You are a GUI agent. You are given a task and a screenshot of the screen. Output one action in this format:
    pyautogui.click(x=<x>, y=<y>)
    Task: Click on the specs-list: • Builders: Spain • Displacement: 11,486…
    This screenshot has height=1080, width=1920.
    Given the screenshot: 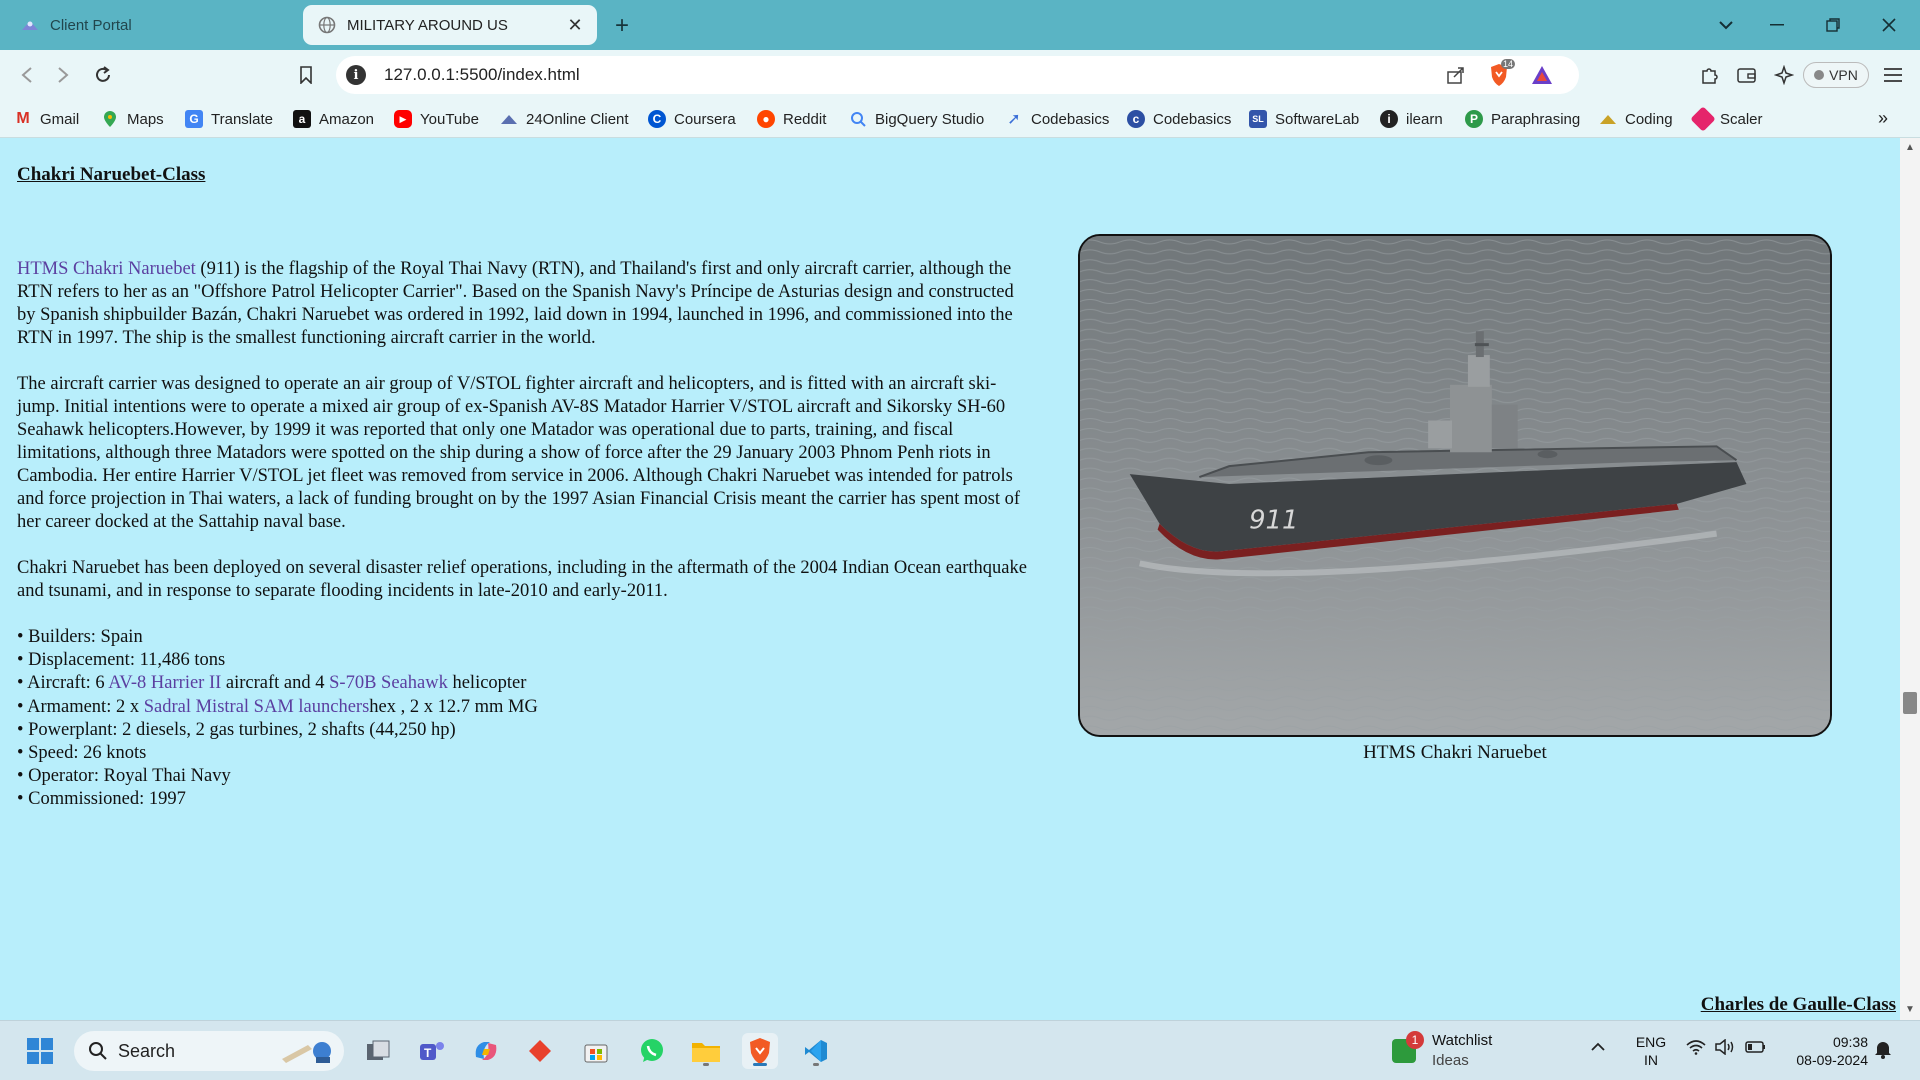 What is the action you would take?
    pyautogui.click(x=524, y=719)
    